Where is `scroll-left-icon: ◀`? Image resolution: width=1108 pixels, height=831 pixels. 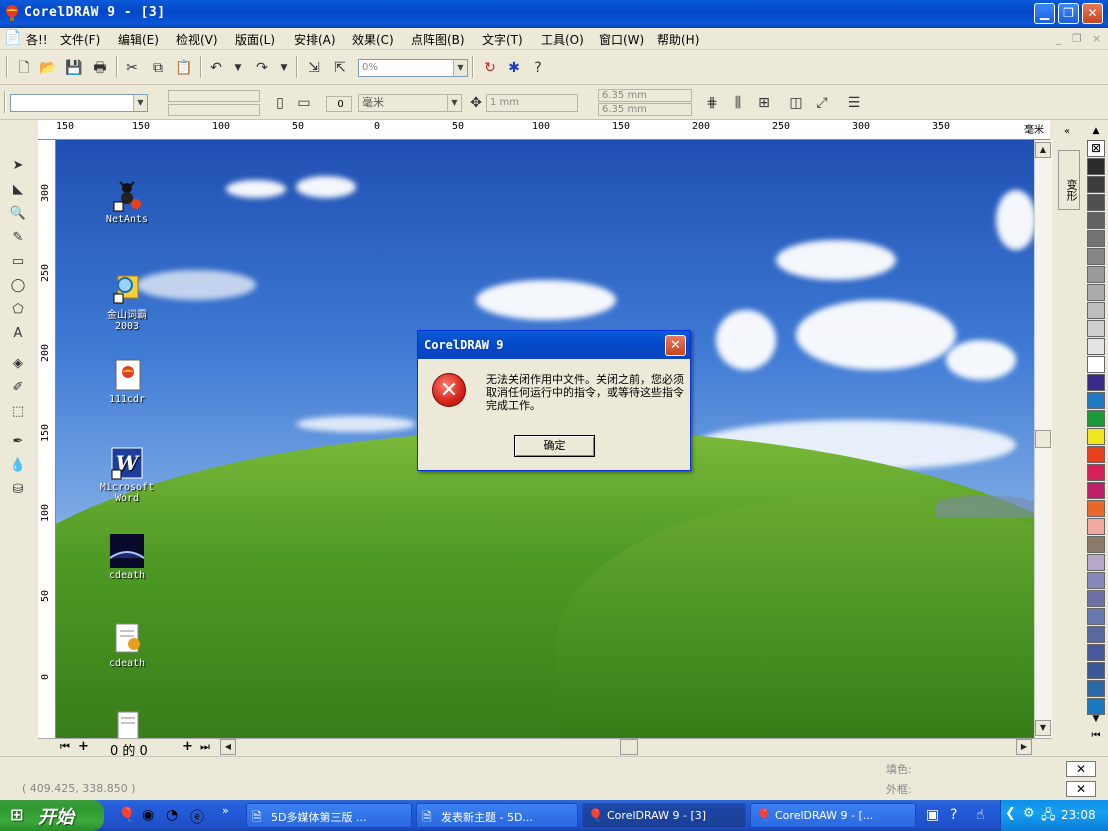
scroll-left-icon: ◀ is located at coordinates (228, 747).